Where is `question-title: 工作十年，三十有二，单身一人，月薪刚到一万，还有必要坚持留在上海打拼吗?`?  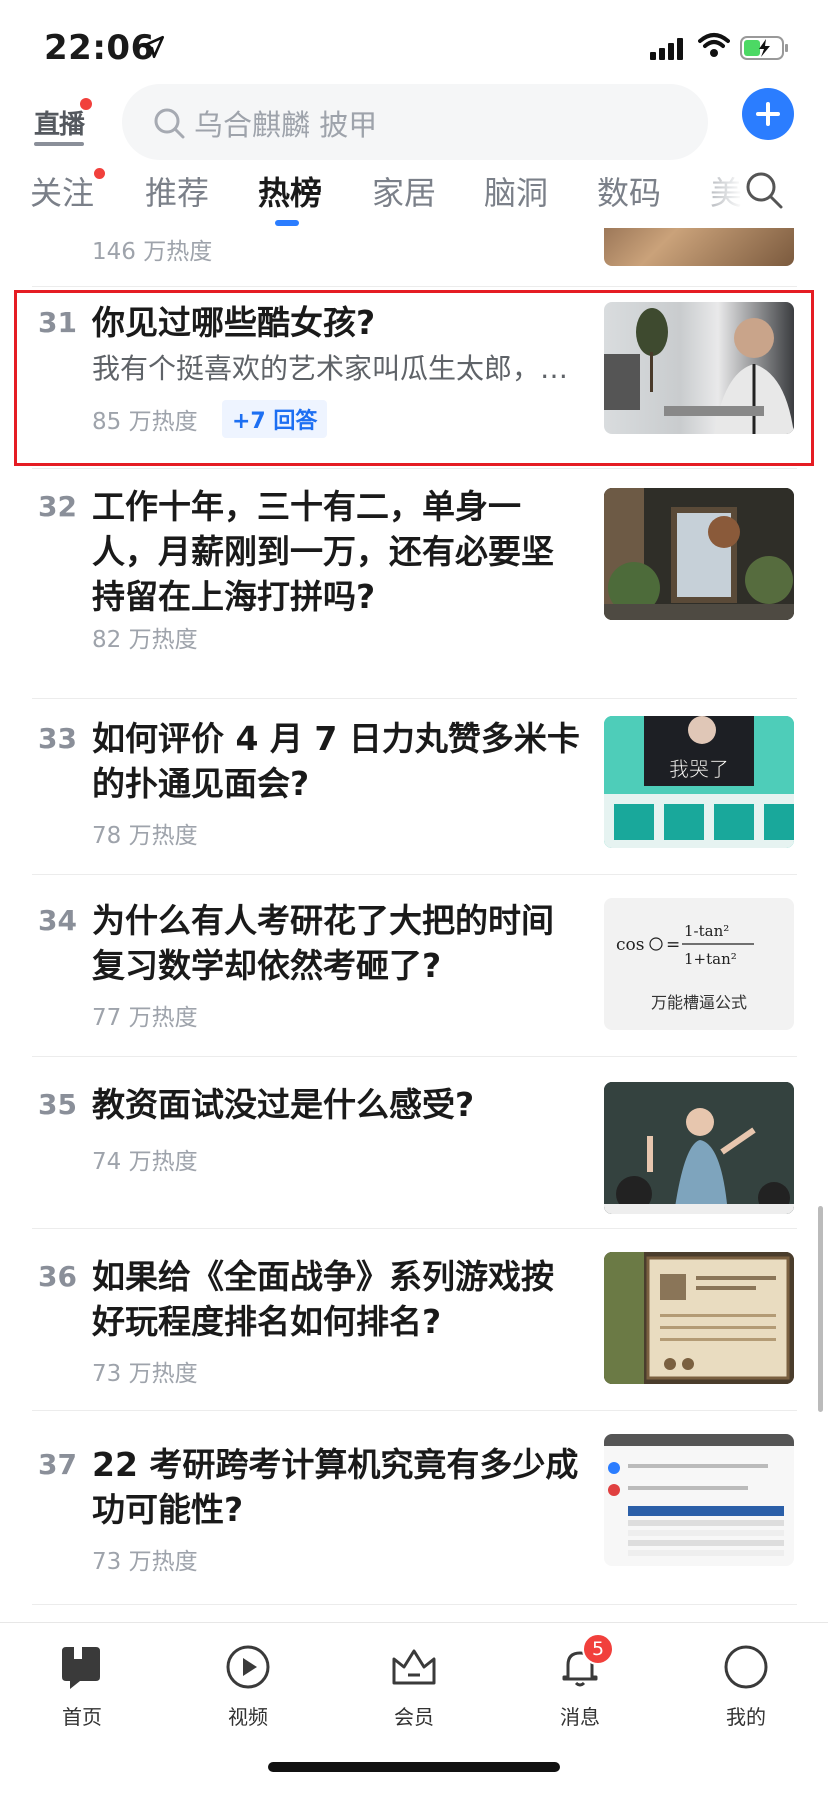 question-title: 工作十年，三十有二，单身一人，月薪刚到一万，还有必要坚持留在上海打拼吗? is located at coordinates (323, 551).